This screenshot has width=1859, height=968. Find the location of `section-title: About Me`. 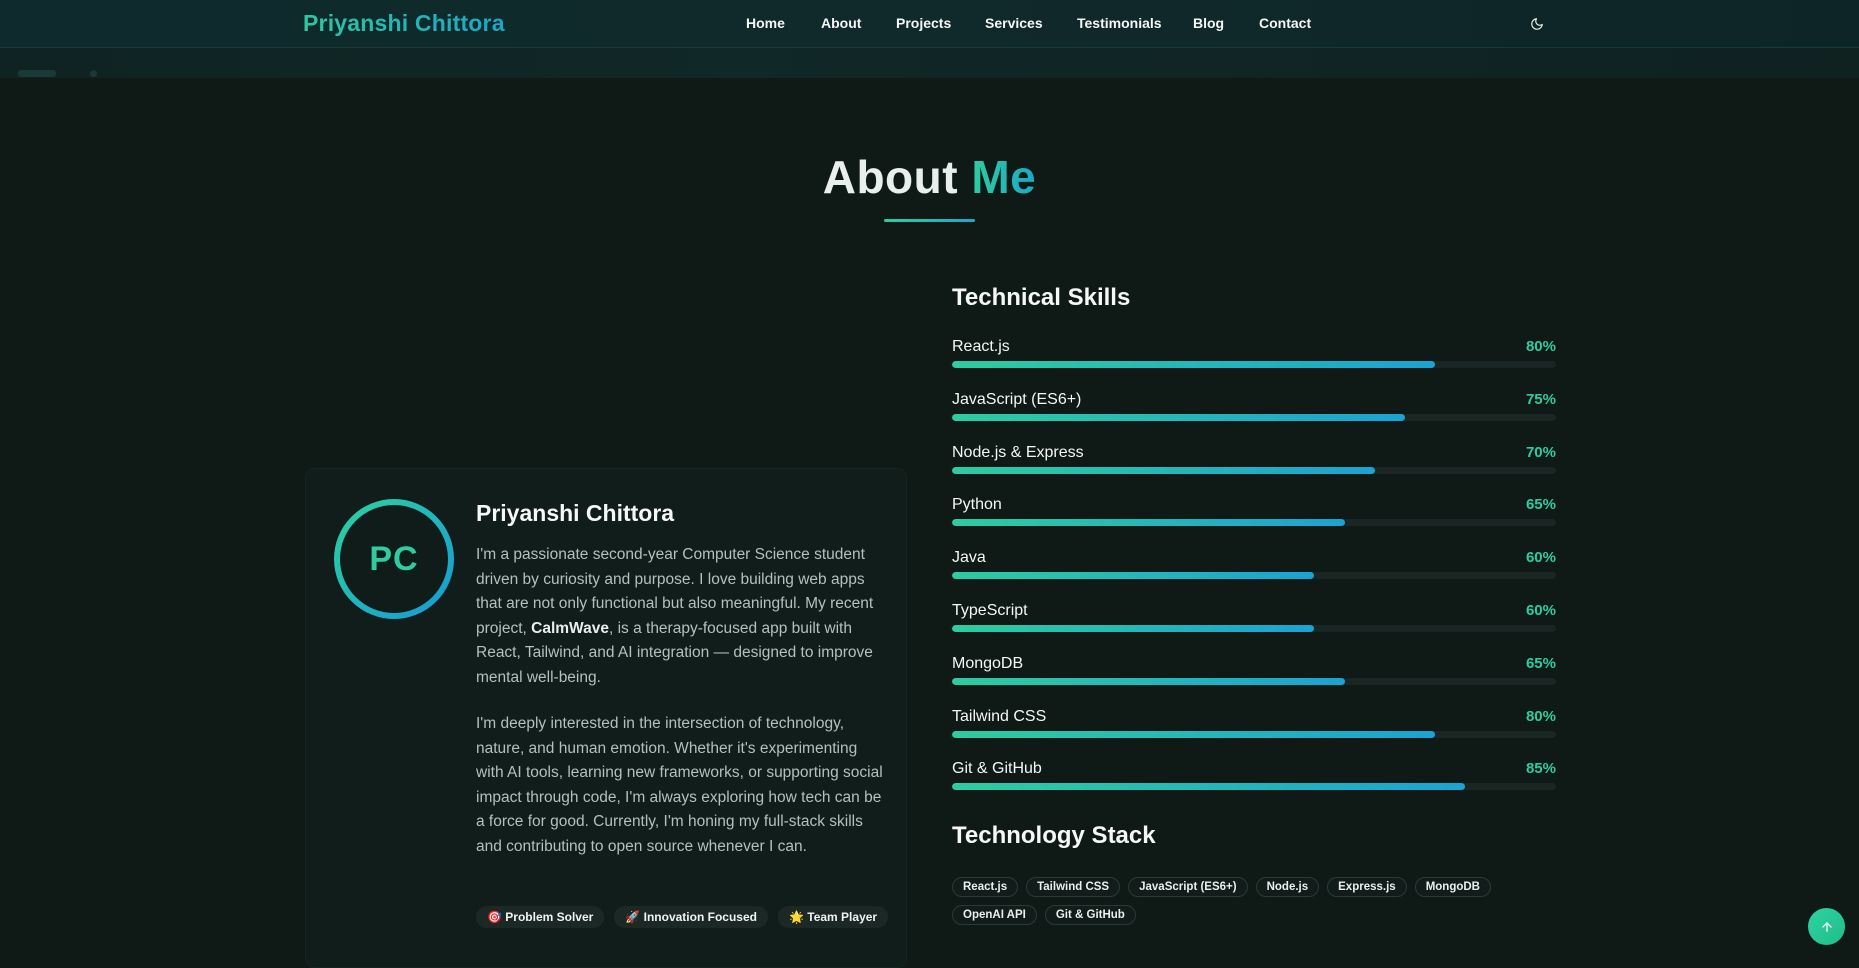

section-title: About Me is located at coordinates (929, 177).